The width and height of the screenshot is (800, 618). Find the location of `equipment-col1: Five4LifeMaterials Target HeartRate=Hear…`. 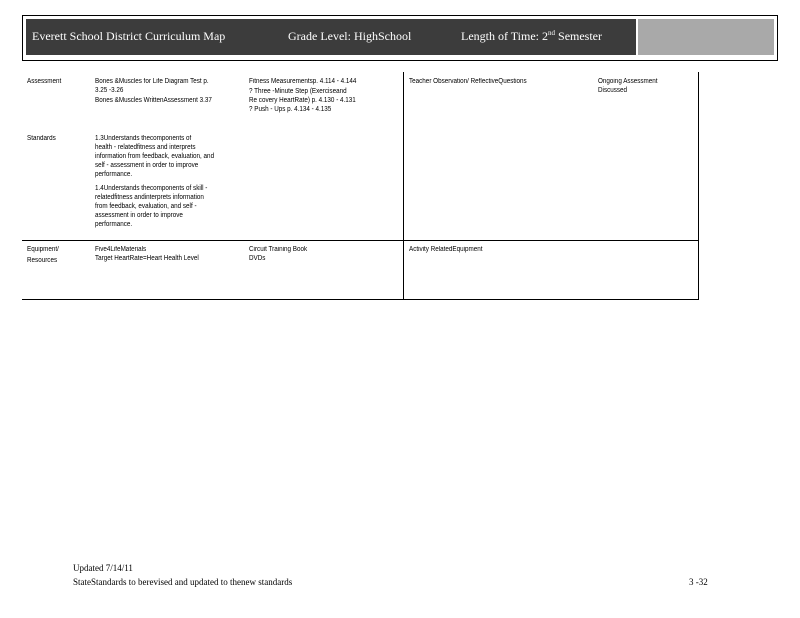

equipment-col1: Five4LifeMaterials Target HeartRate=Hear… is located at coordinates (147, 254).